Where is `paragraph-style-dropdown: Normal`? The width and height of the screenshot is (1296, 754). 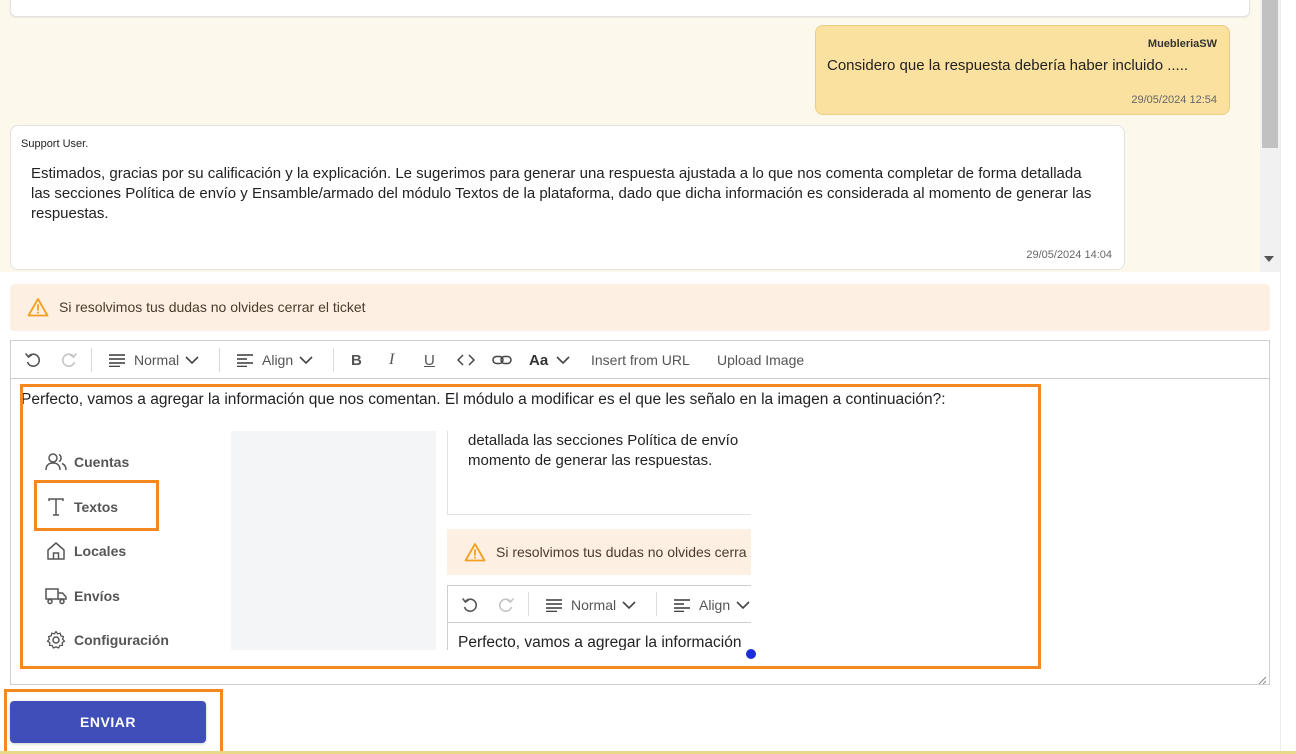 paragraph-style-dropdown: Normal is located at coordinates (153, 360).